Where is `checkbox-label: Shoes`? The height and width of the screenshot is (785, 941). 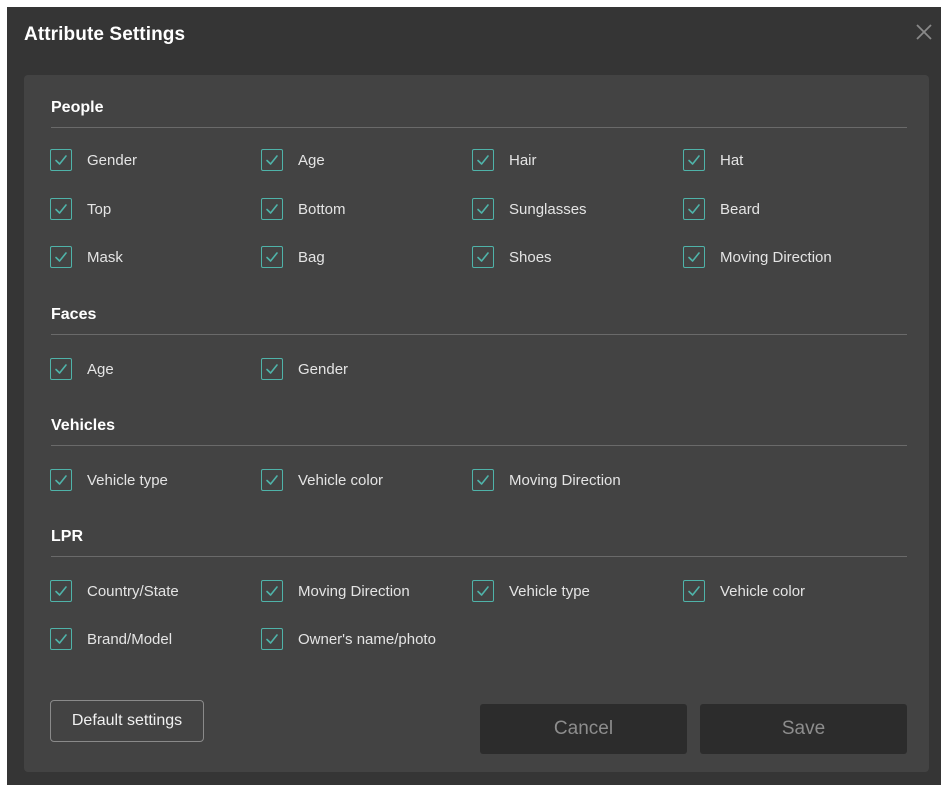
checkbox-label: Shoes is located at coordinates (530, 257).